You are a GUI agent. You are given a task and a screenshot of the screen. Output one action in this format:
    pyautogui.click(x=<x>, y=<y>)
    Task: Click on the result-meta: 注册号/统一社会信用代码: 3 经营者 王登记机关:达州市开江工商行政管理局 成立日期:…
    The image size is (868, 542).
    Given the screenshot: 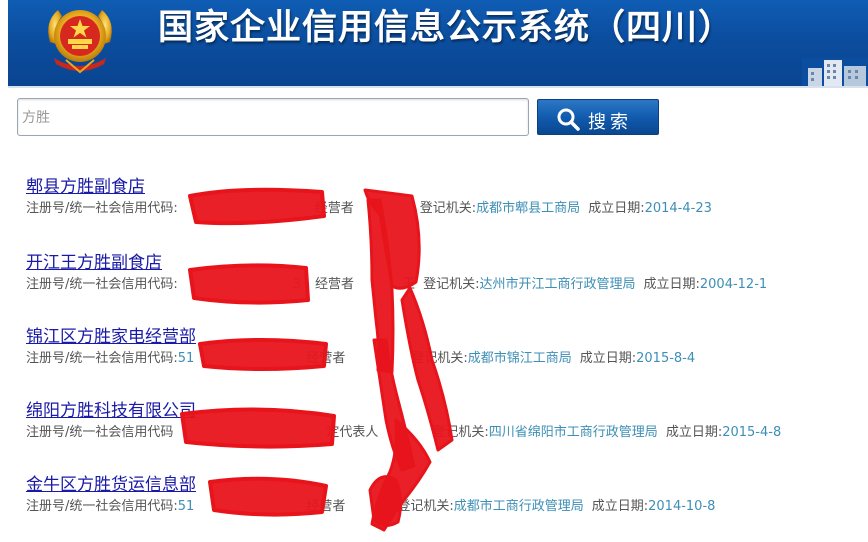 What is the action you would take?
    pyautogui.click(x=396, y=285)
    